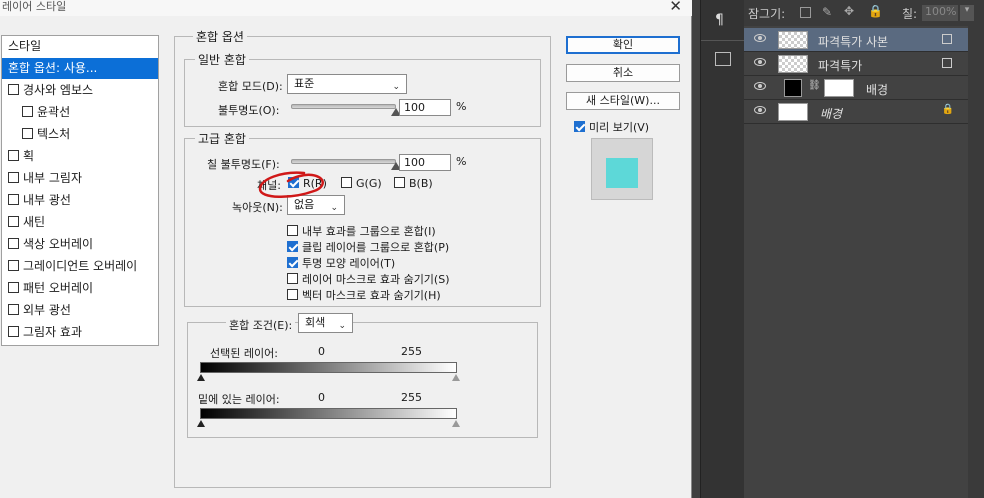 The image size is (984, 498). I want to click on style-item: 텍스처, so click(80, 134).